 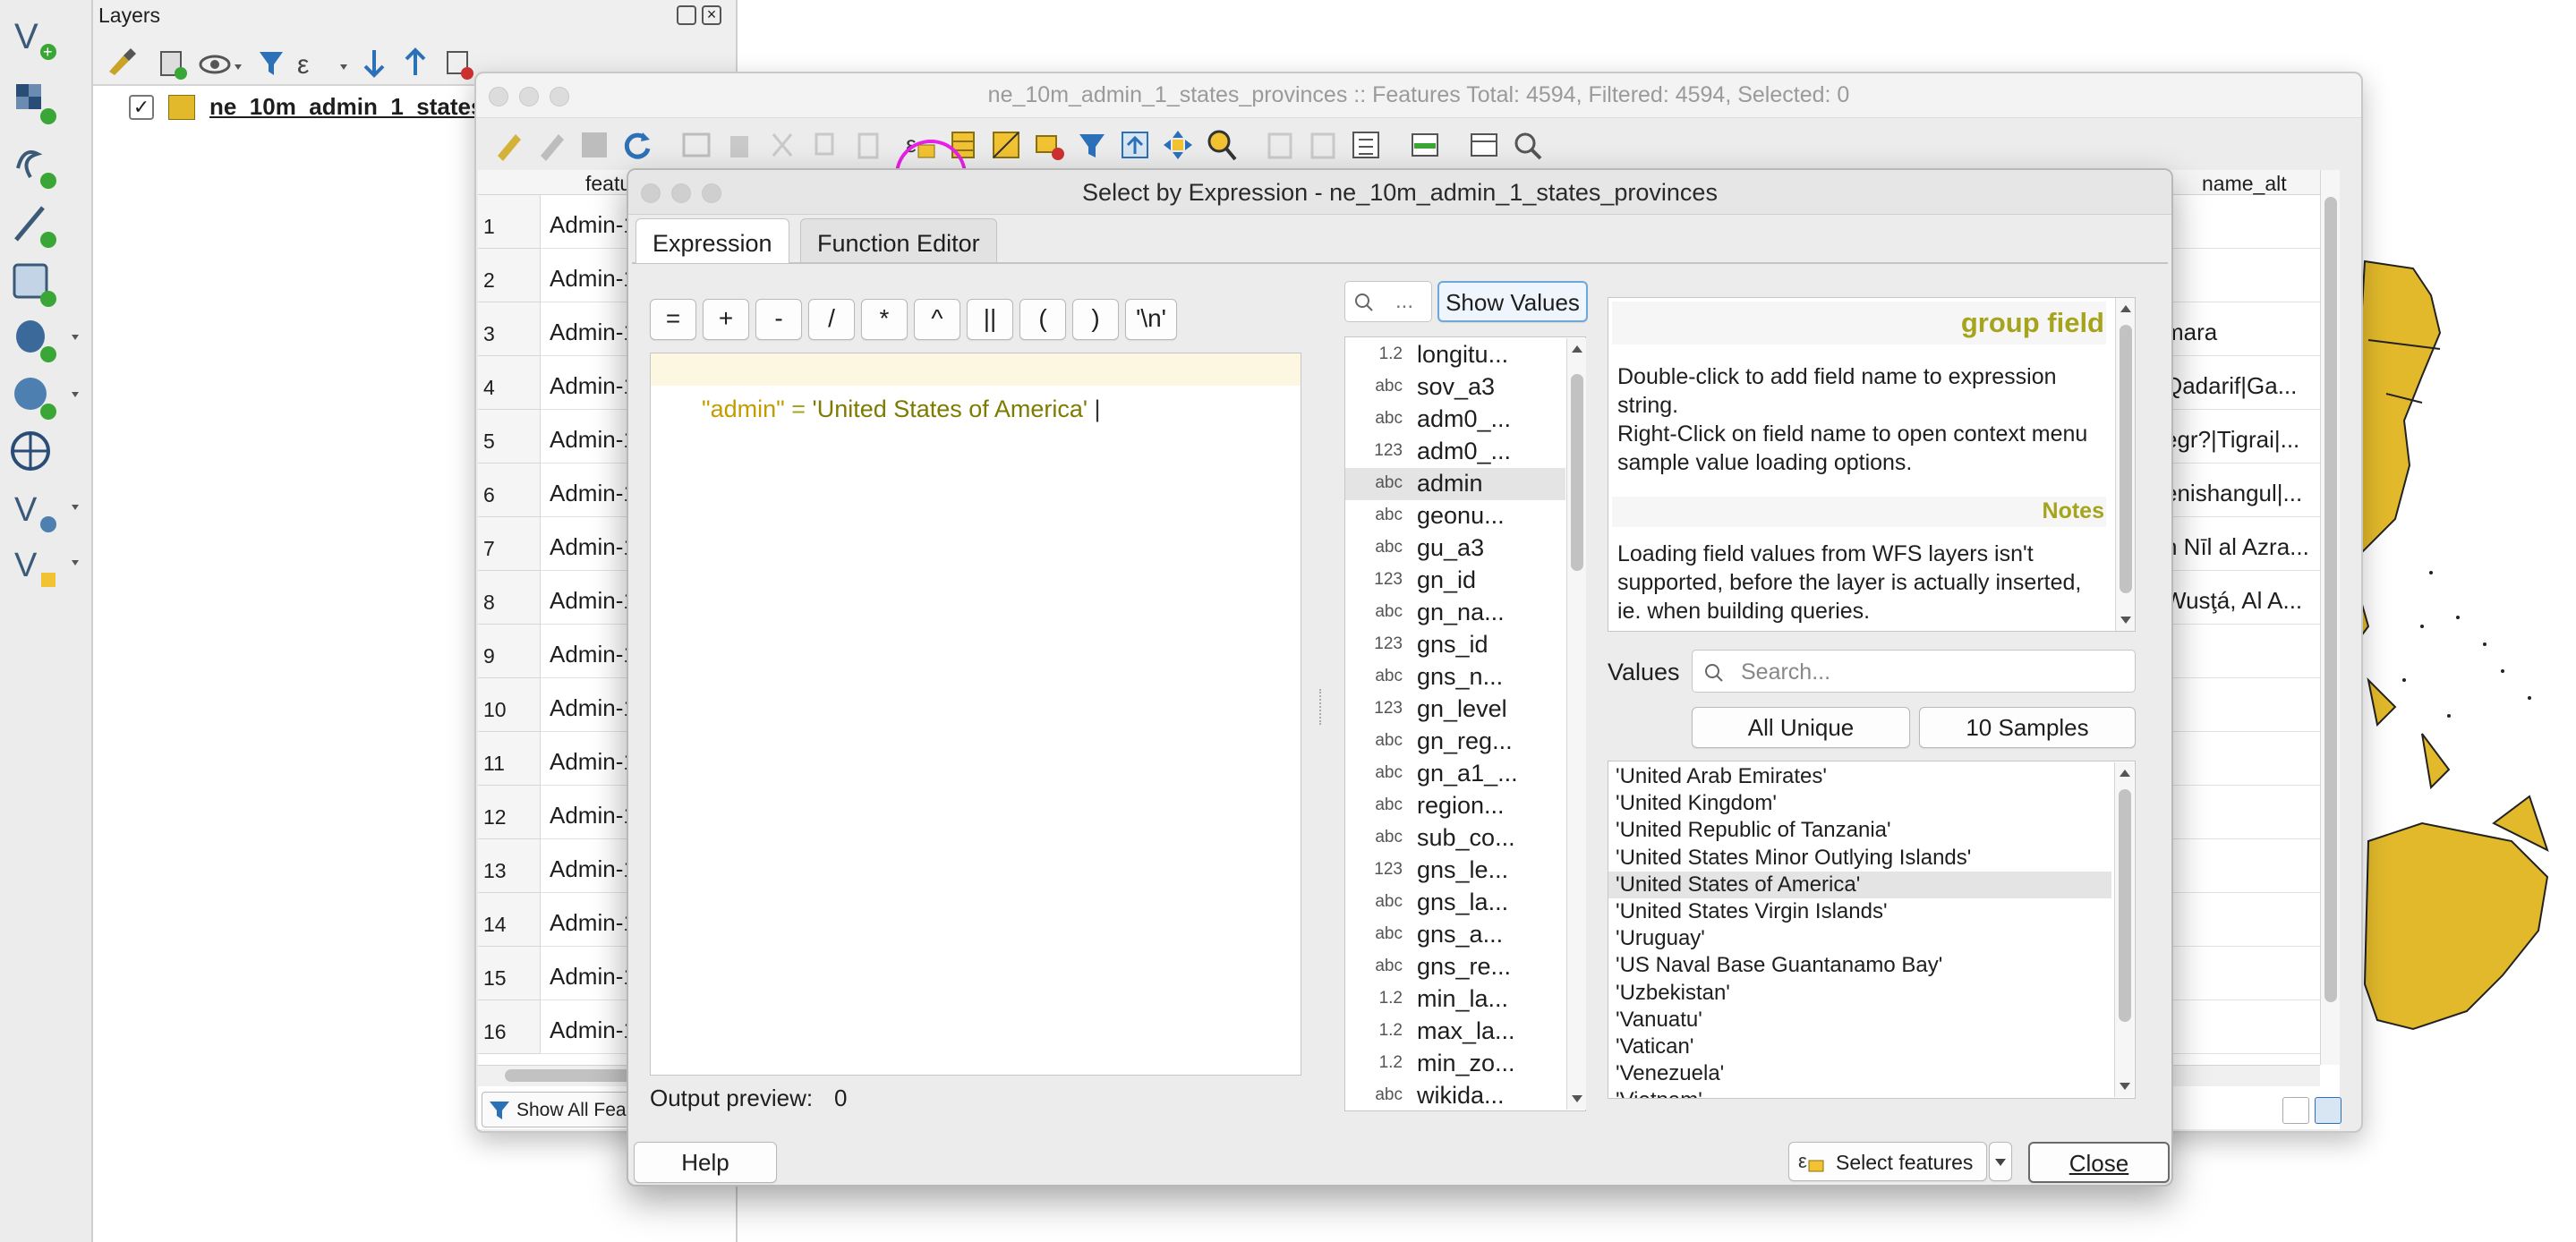 I want to click on show-values-button: Show Values, so click(x=1512, y=301).